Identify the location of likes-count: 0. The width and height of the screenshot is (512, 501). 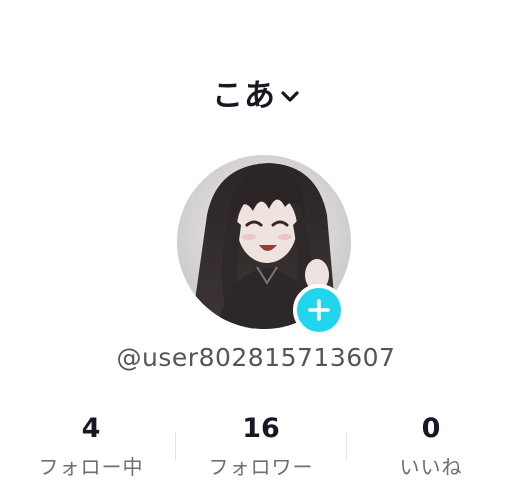
(431, 428).